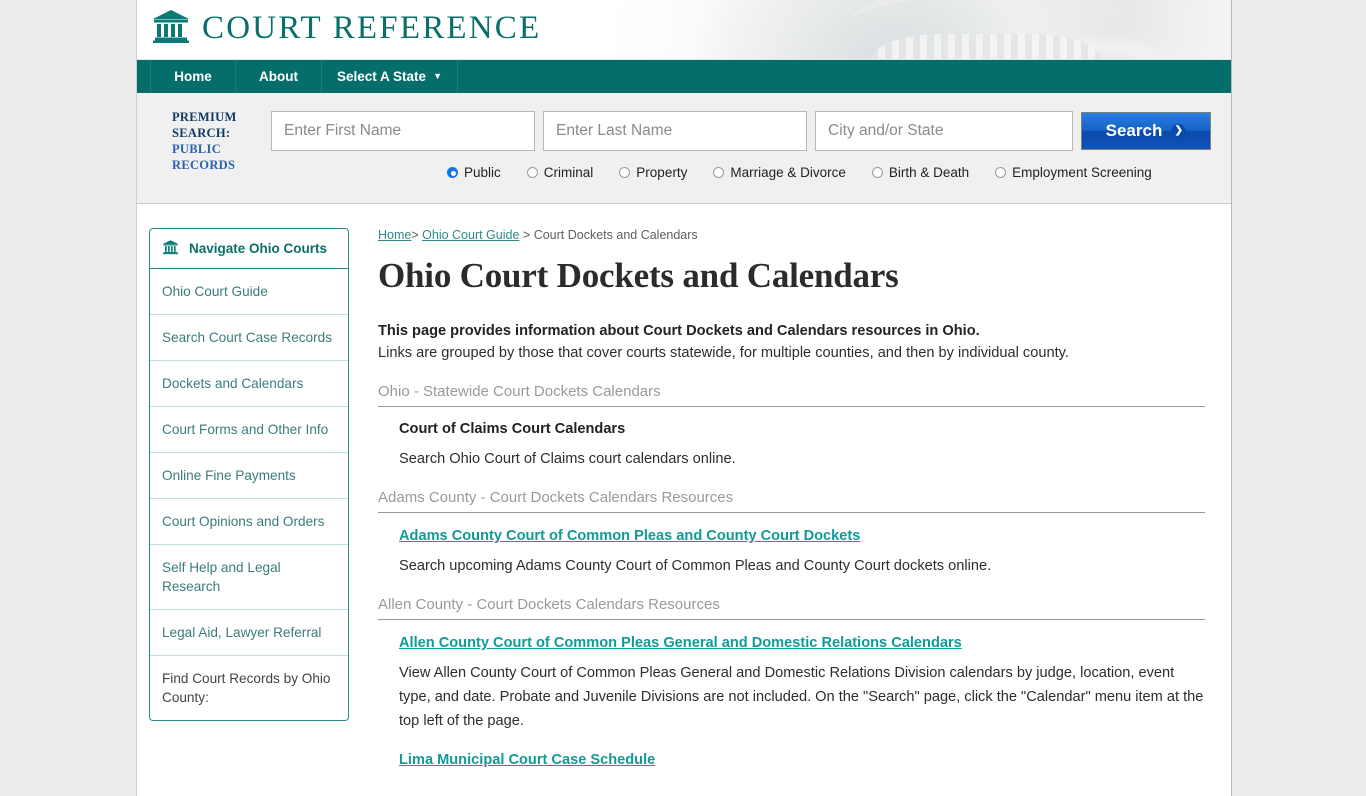 This screenshot has width=1366, height=796. I want to click on breadcrumb-link-ohio-court-guide: Ohio Court Guide, so click(470, 235).